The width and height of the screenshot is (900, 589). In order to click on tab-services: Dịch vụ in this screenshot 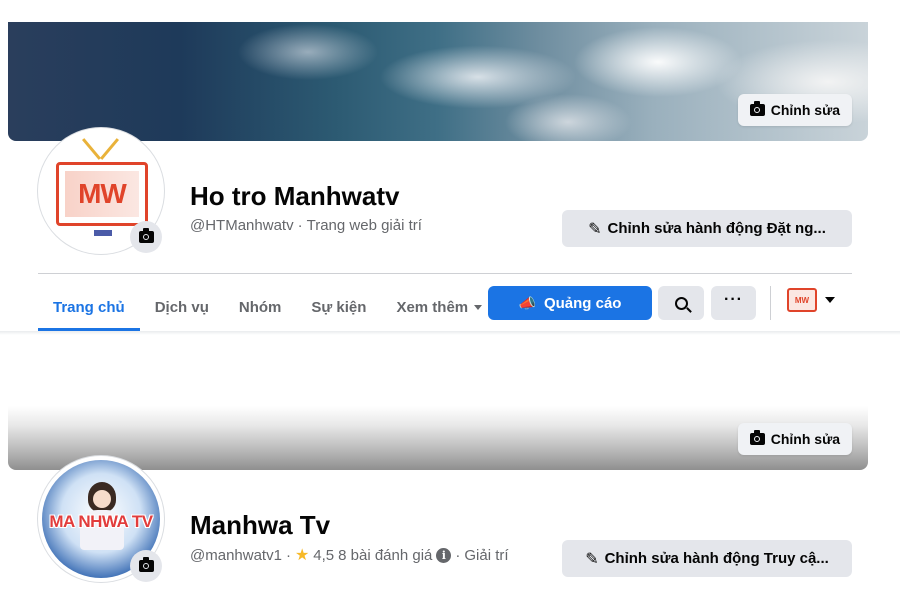, I will do `click(182, 307)`.